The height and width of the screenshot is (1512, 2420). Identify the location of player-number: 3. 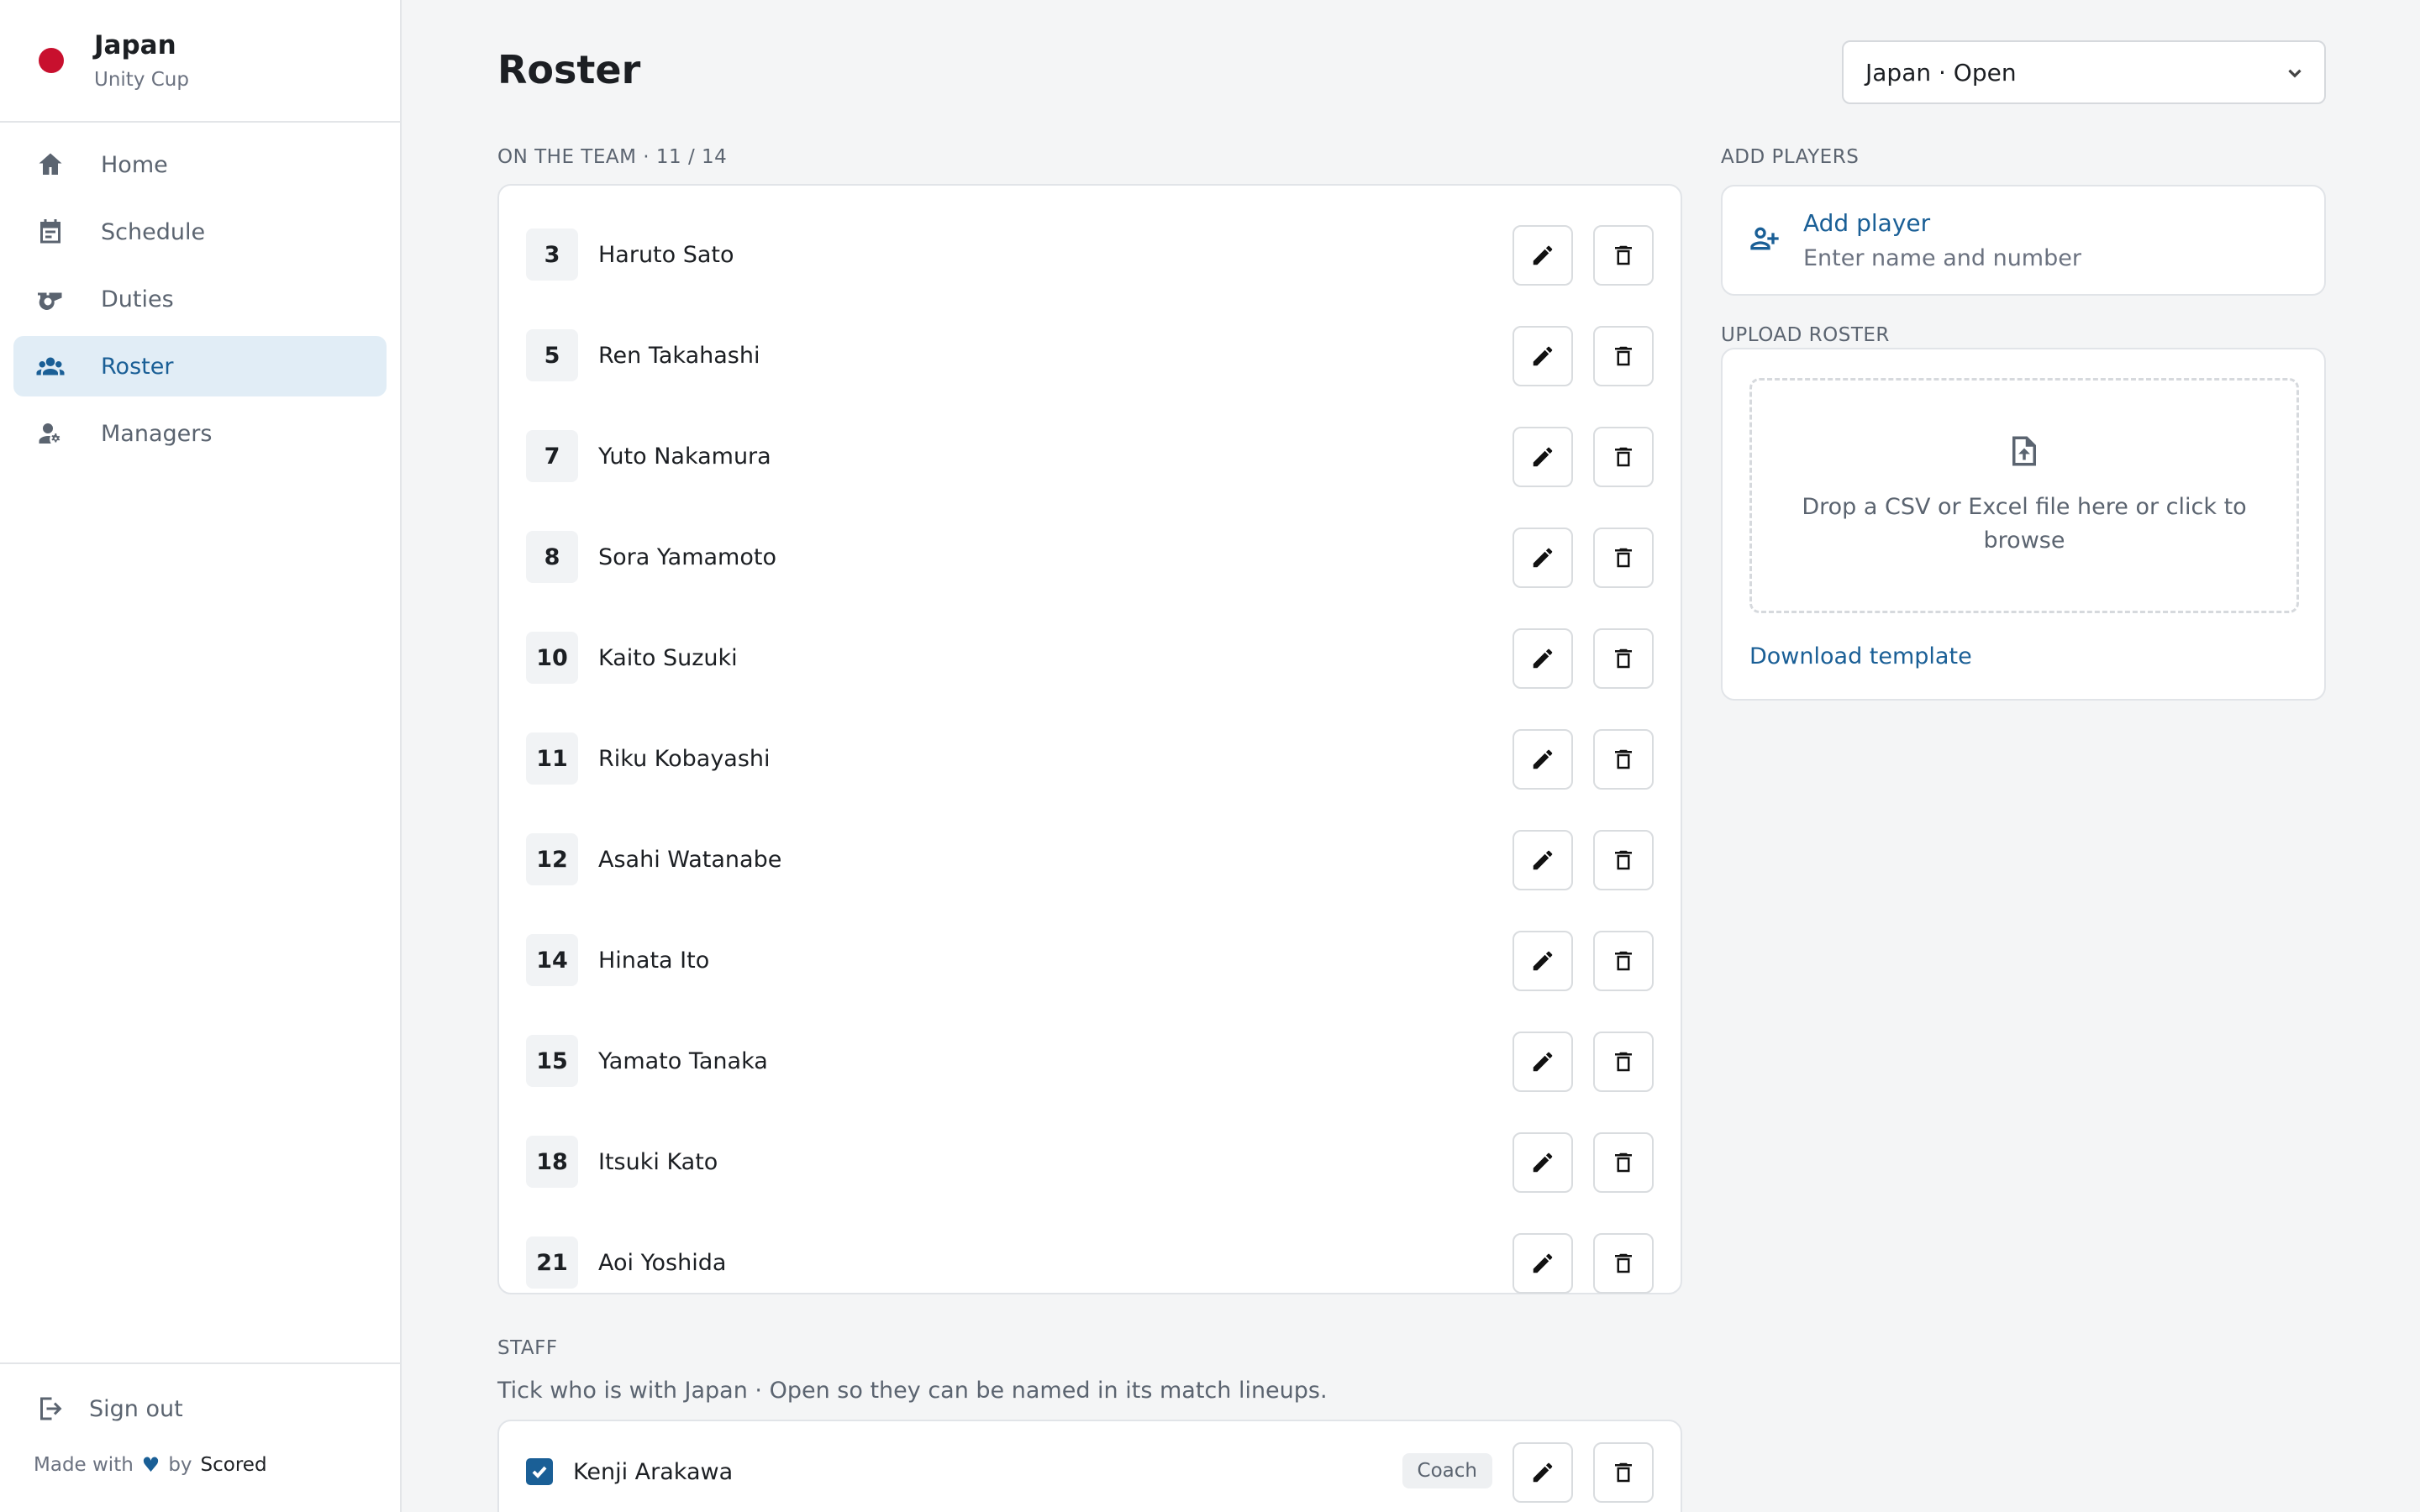
(552, 254).